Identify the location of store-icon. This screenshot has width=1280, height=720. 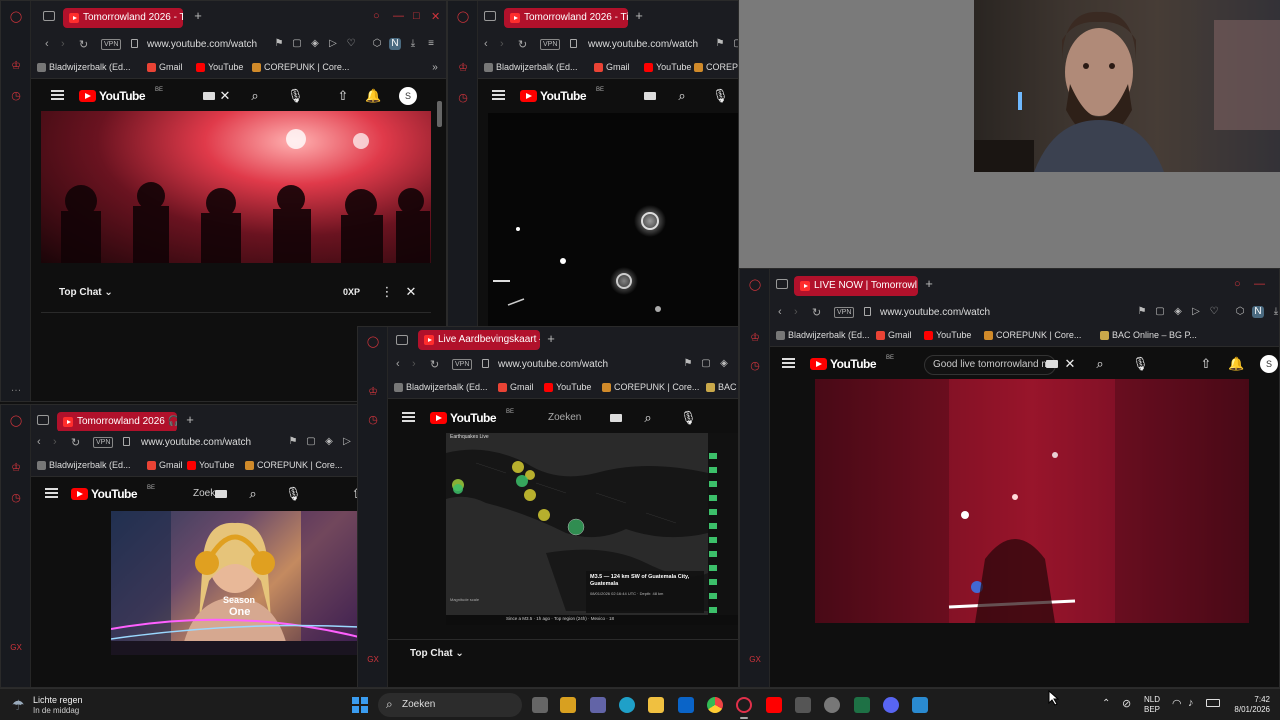
(568, 705).